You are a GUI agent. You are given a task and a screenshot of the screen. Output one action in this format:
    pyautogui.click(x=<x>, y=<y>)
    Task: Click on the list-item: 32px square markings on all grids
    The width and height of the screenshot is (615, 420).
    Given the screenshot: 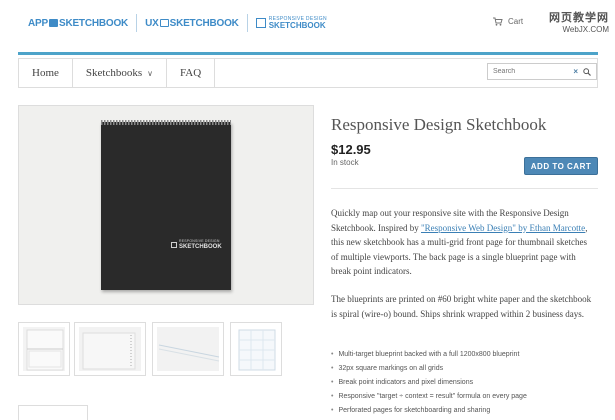 What is the action you would take?
    pyautogui.click(x=429, y=369)
    